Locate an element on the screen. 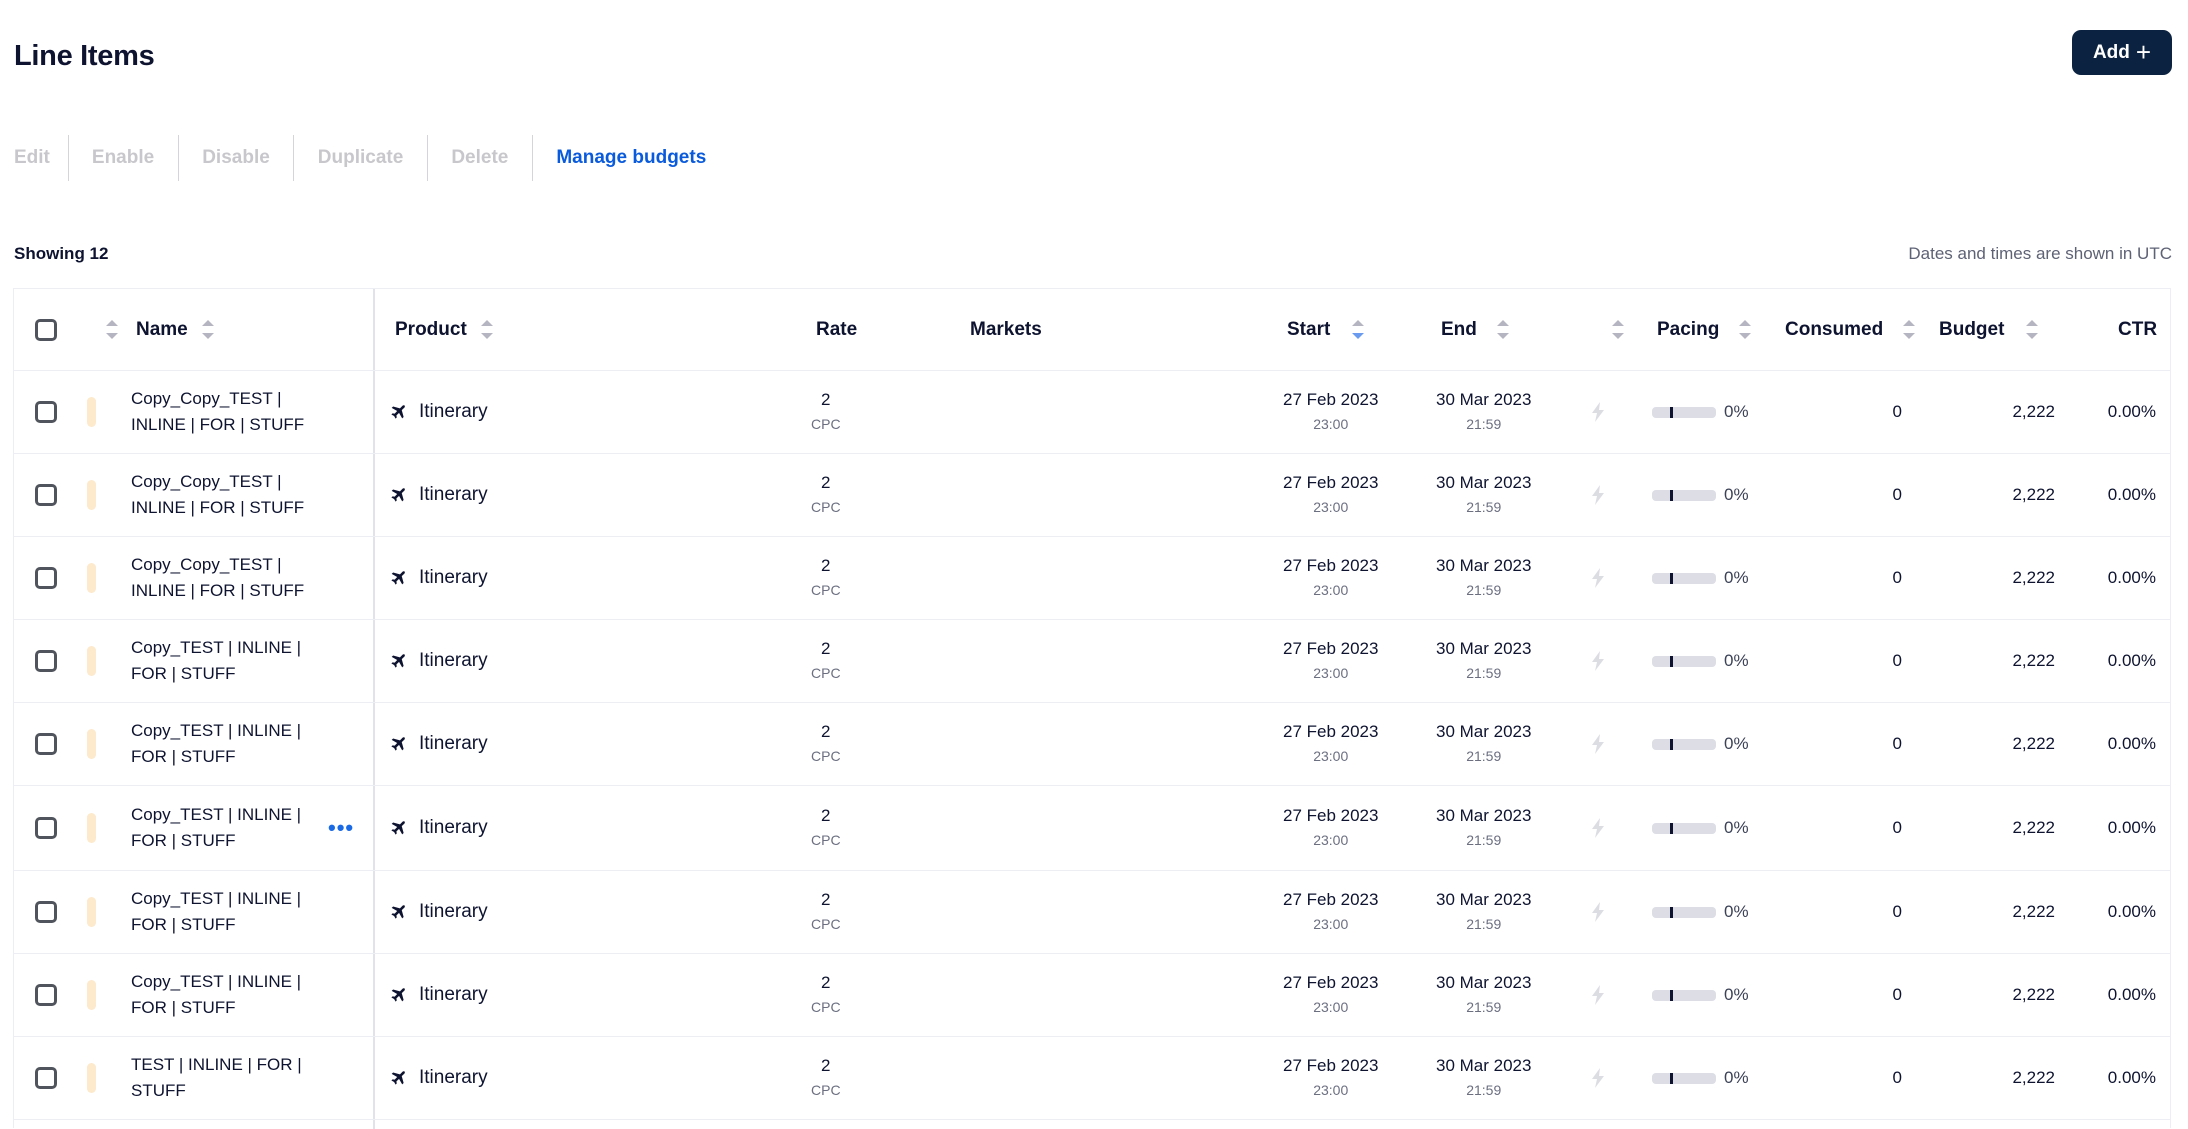 The width and height of the screenshot is (2188, 1129). consumed-sort-icon is located at coordinates (1909, 329).